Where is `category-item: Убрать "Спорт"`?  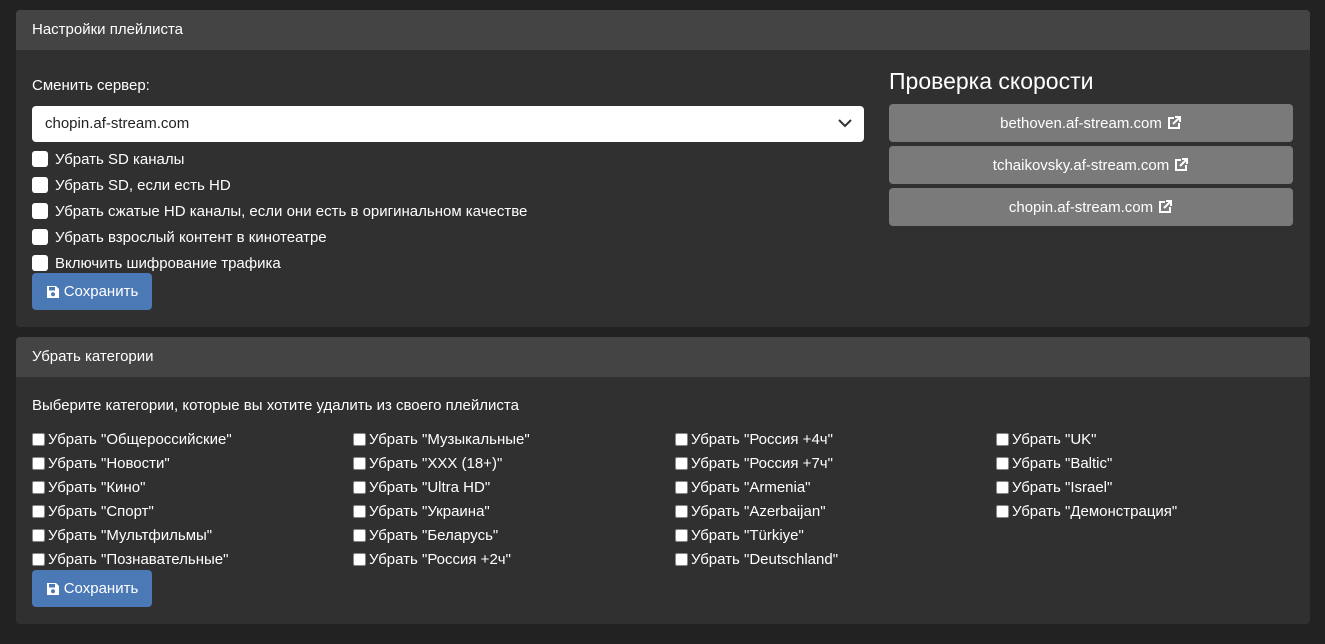
category-item: Убрать "Спорт" is located at coordinates (132, 511).